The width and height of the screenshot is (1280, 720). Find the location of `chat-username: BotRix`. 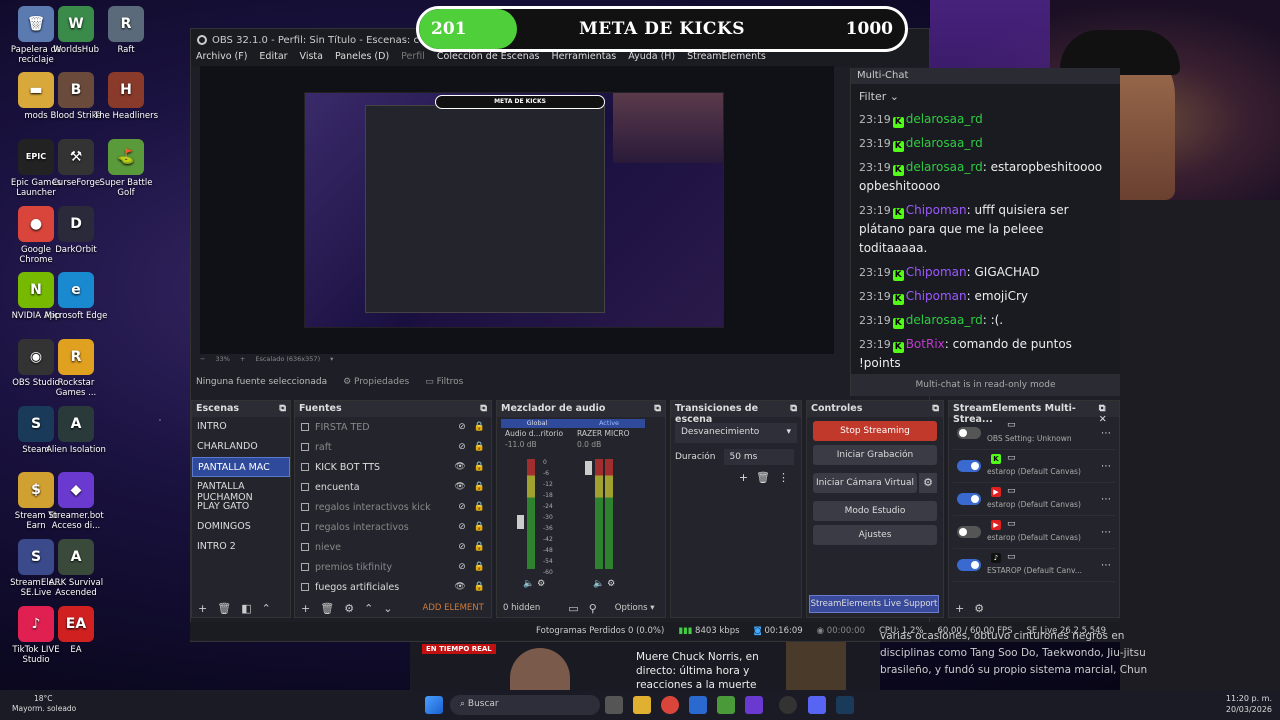

chat-username: BotRix is located at coordinates (925, 344).